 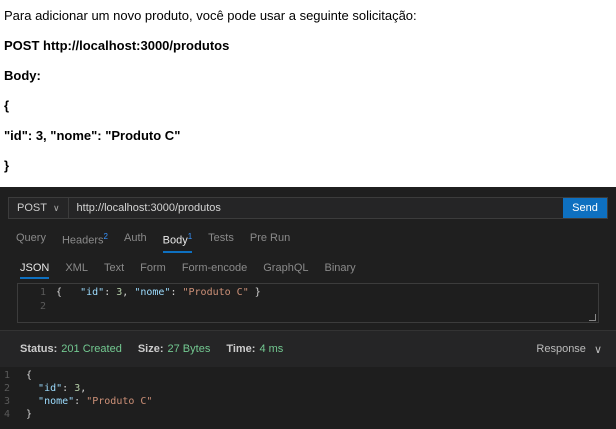 What do you see at coordinates (16, 376) in the screenshot?
I see `response-line: 1{` at bounding box center [16, 376].